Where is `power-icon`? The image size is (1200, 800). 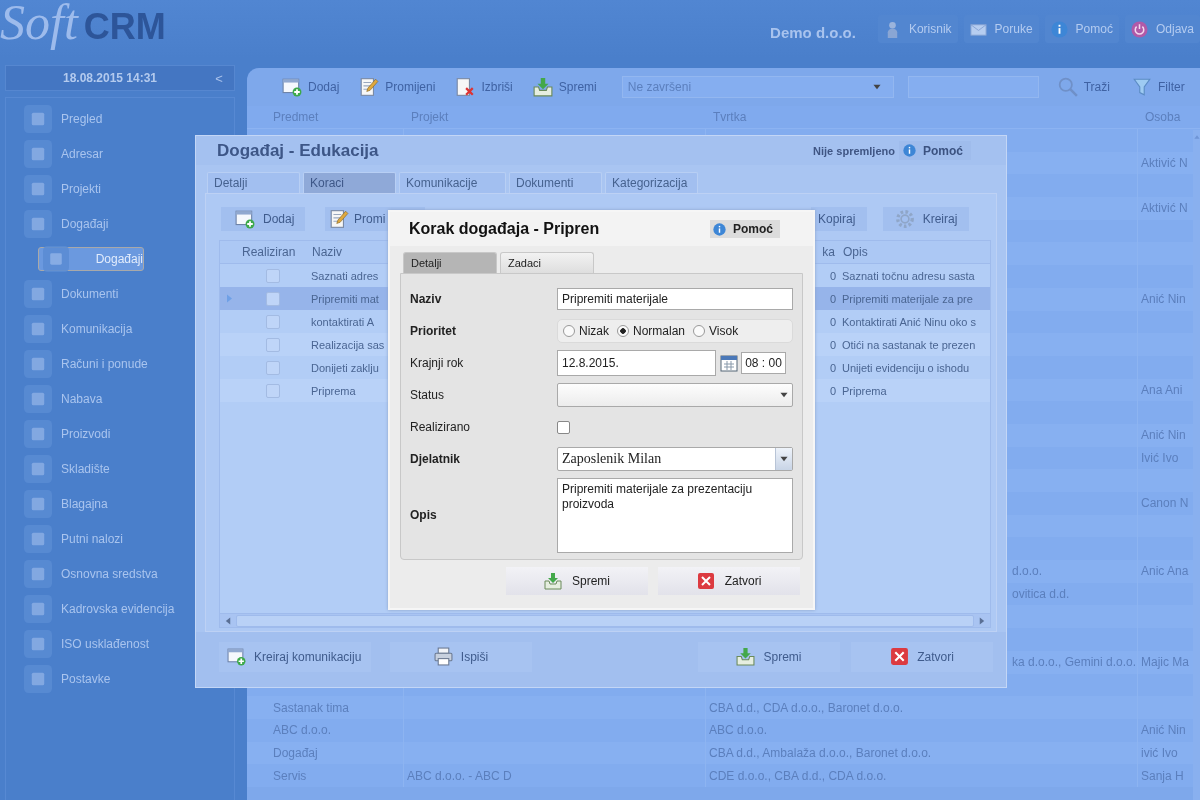
power-icon is located at coordinates (1139, 29).